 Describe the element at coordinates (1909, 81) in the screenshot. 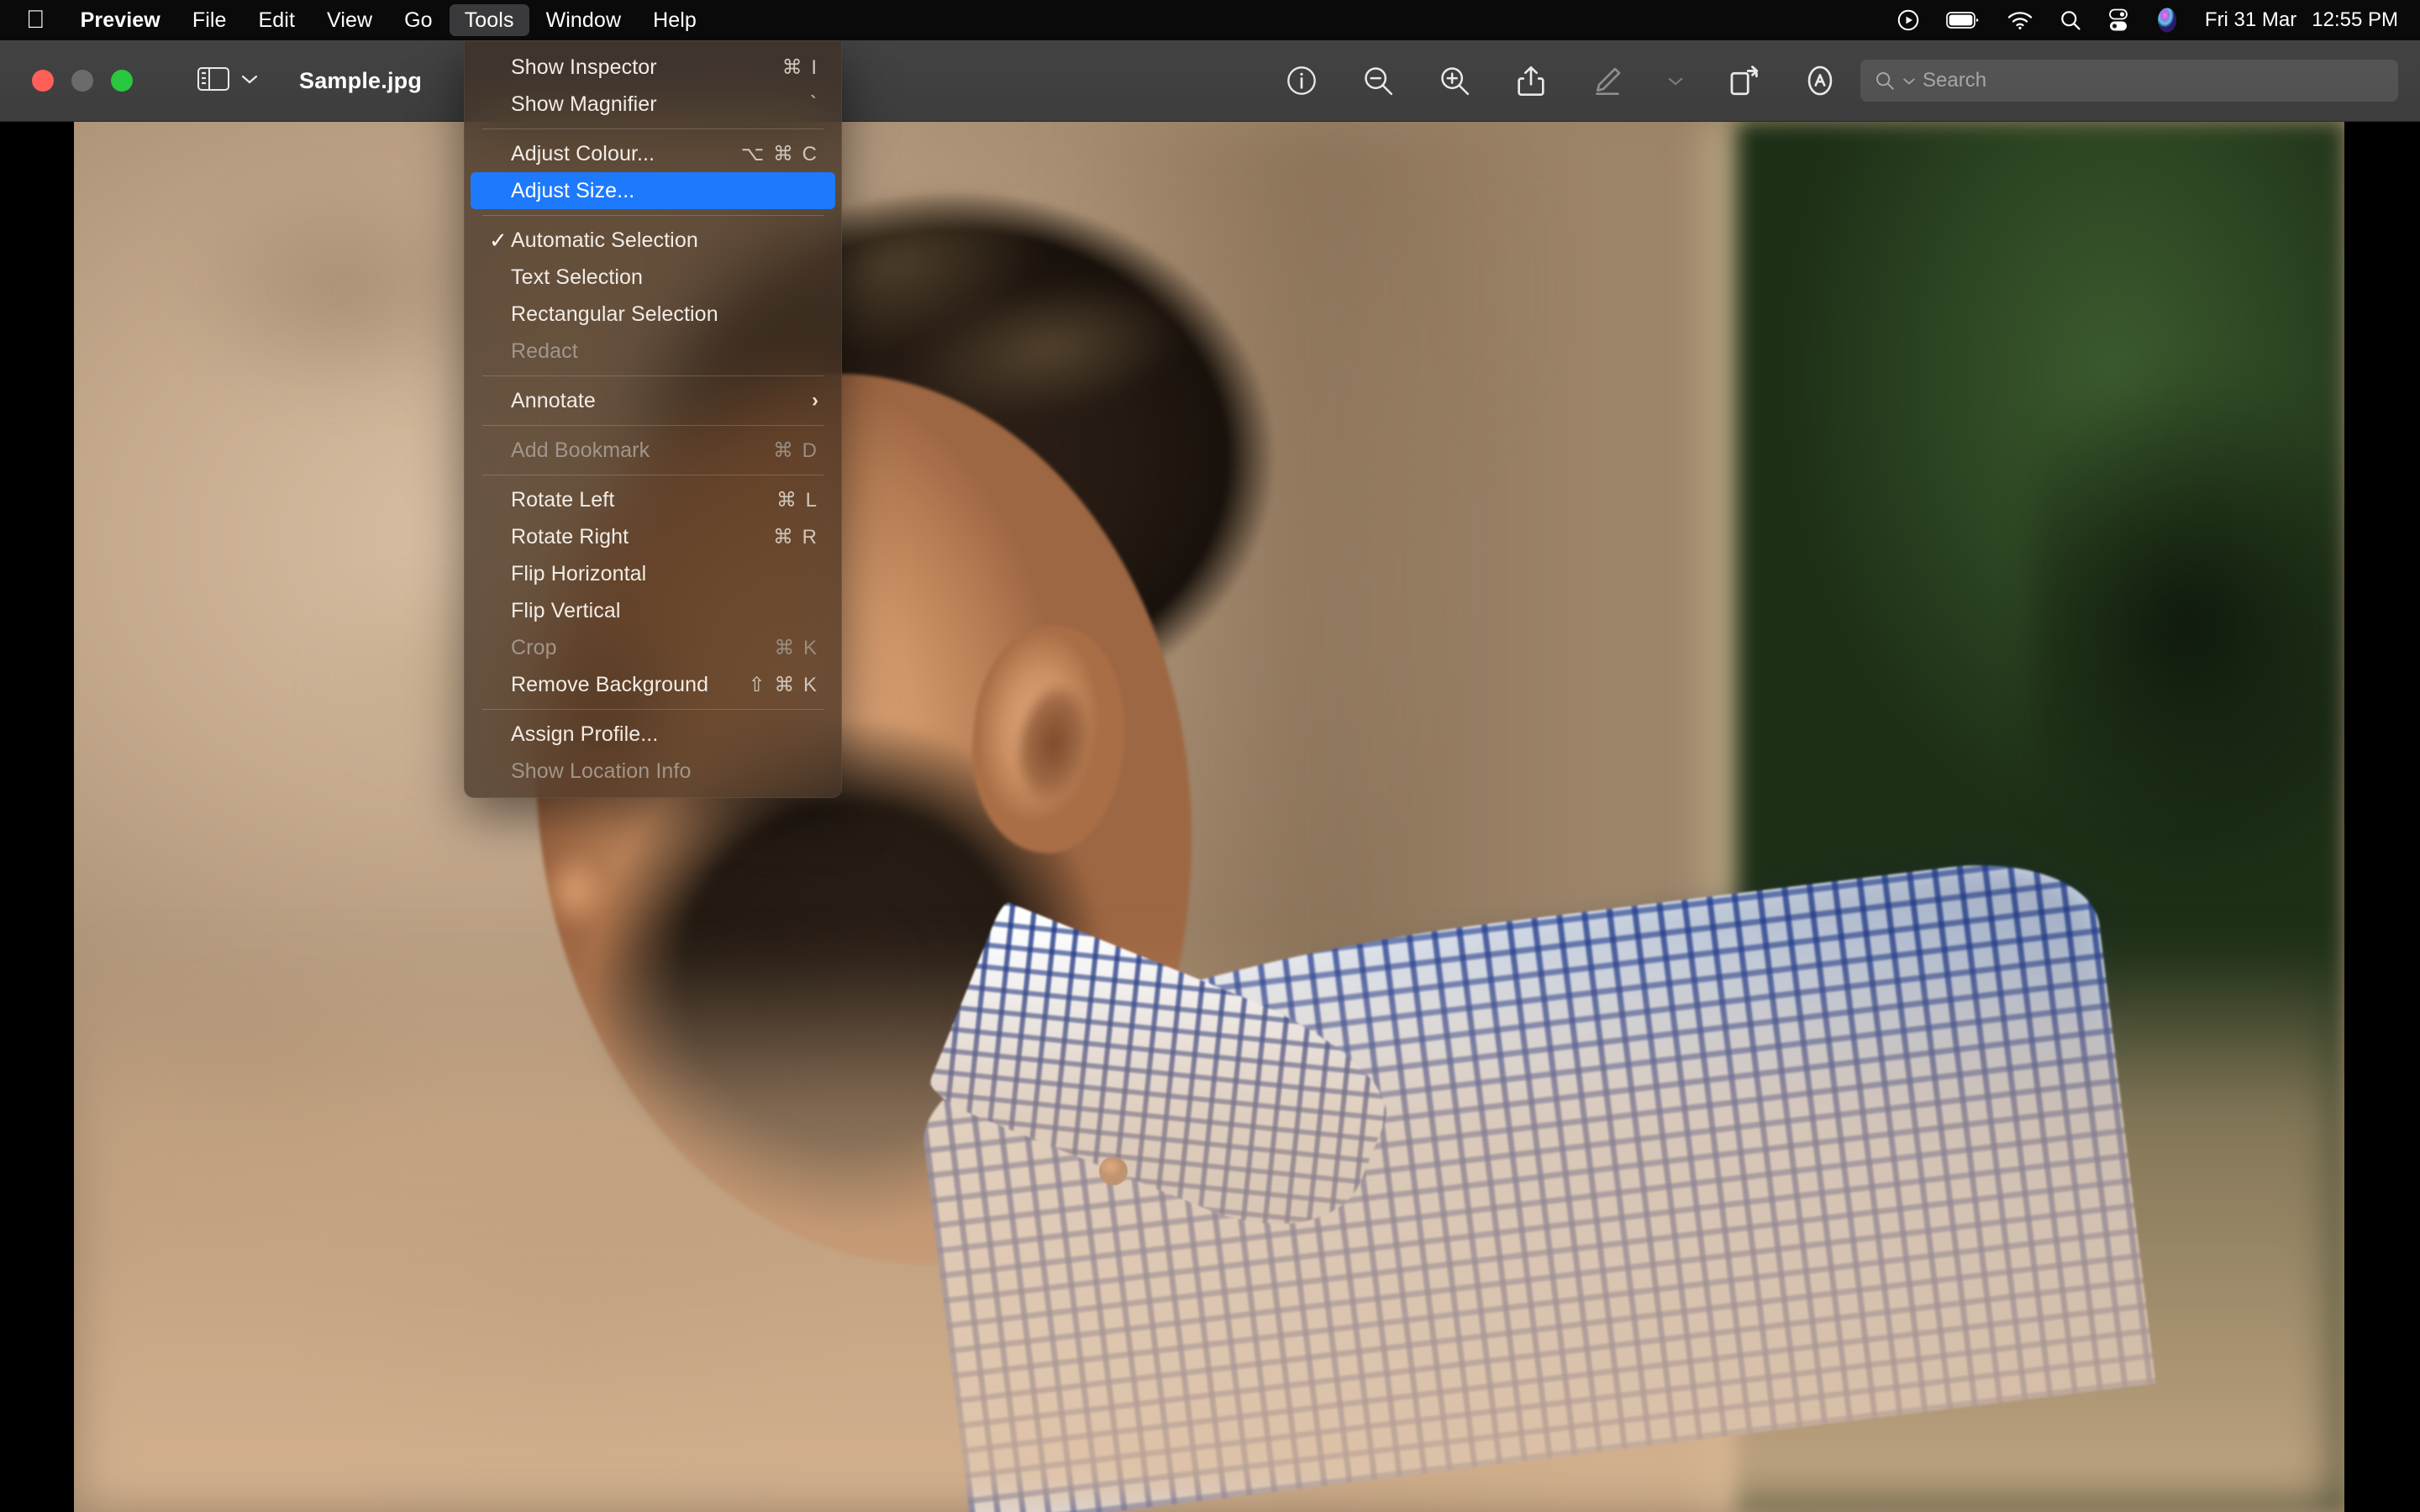

I see `search-chevron-down-icon` at that location.